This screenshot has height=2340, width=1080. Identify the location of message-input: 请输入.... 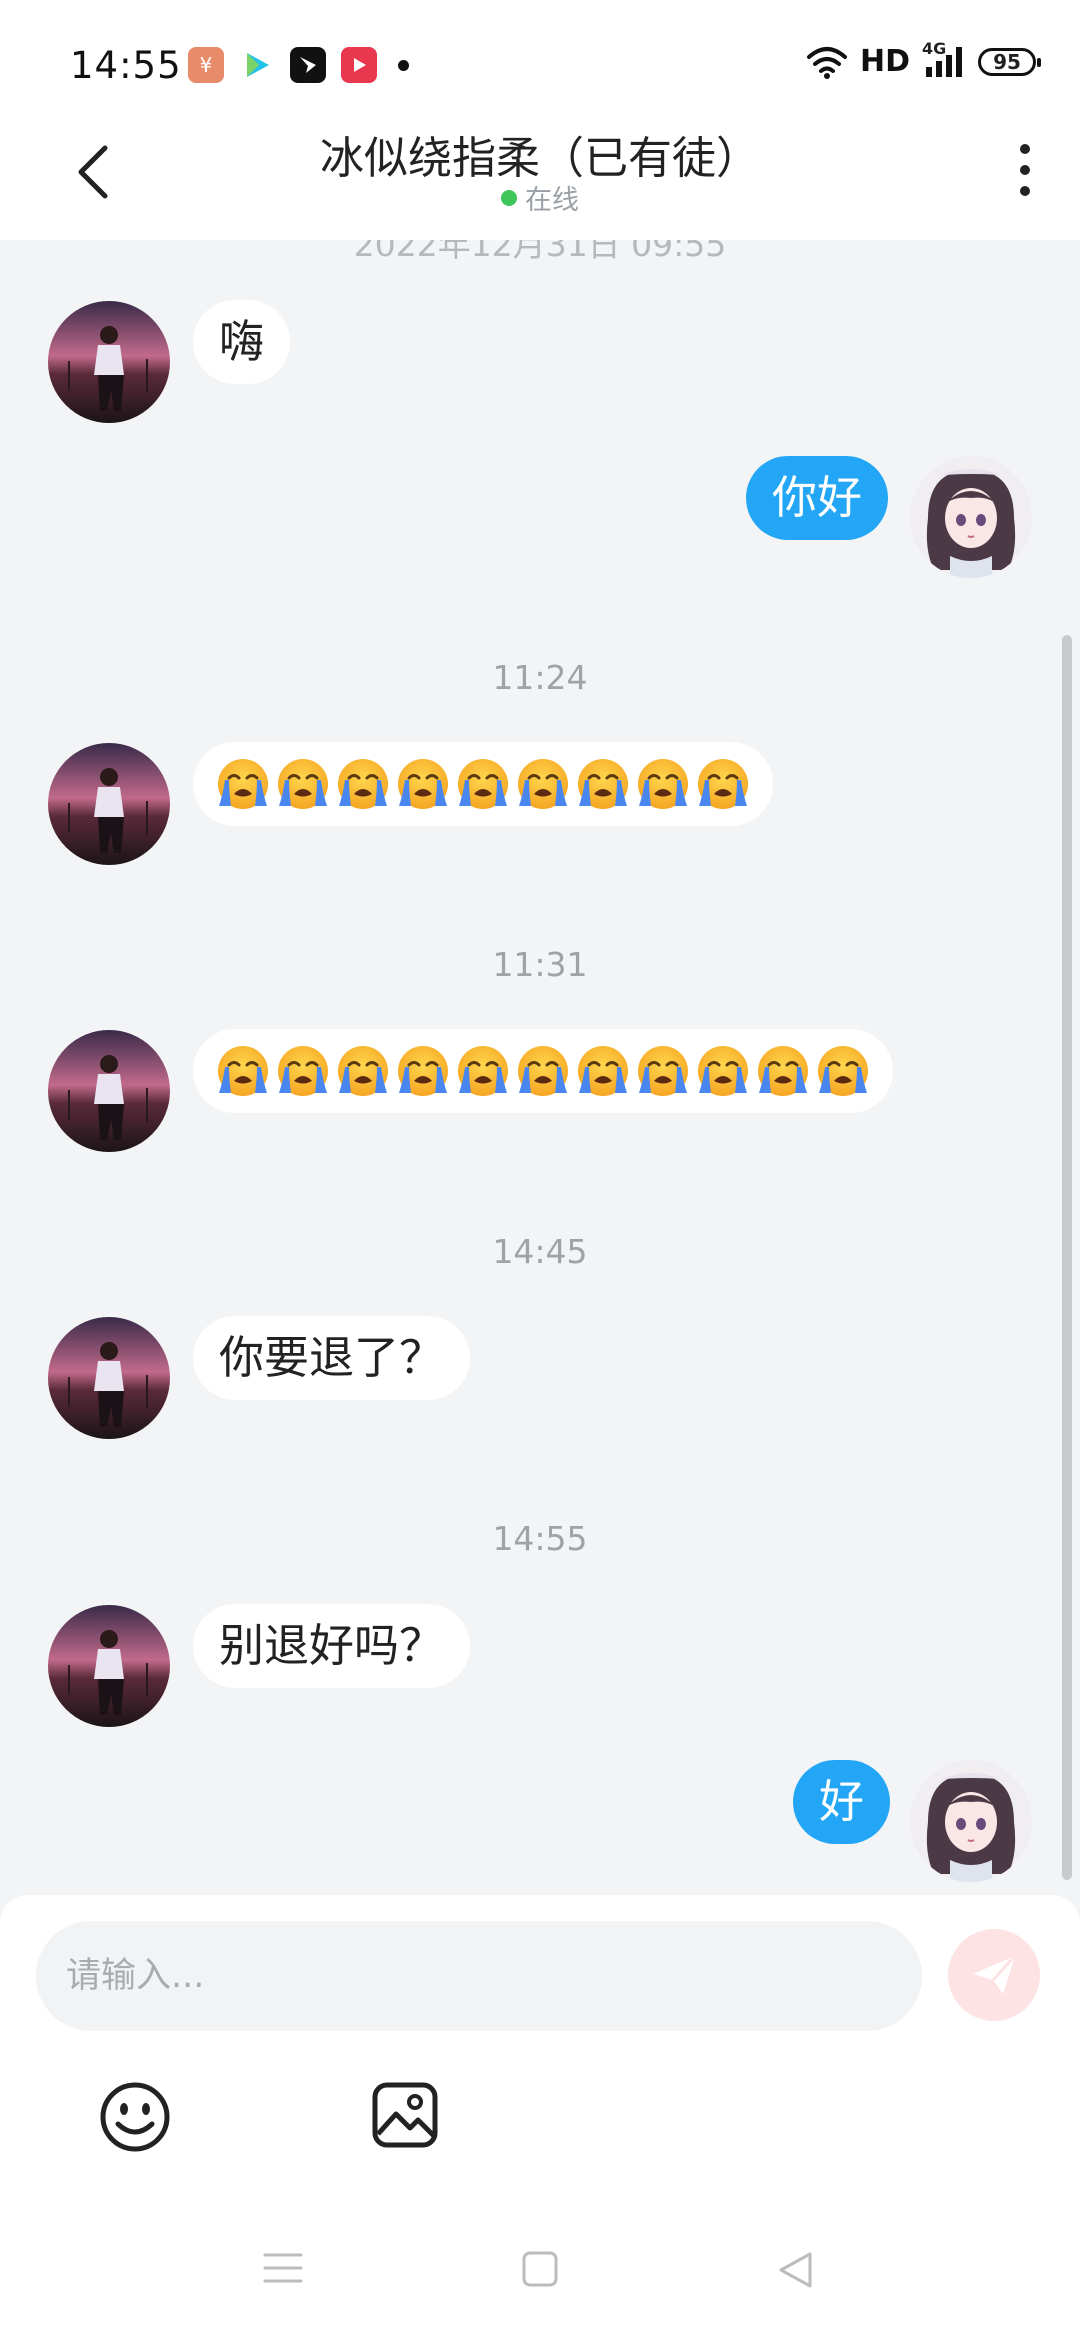
(479, 1976).